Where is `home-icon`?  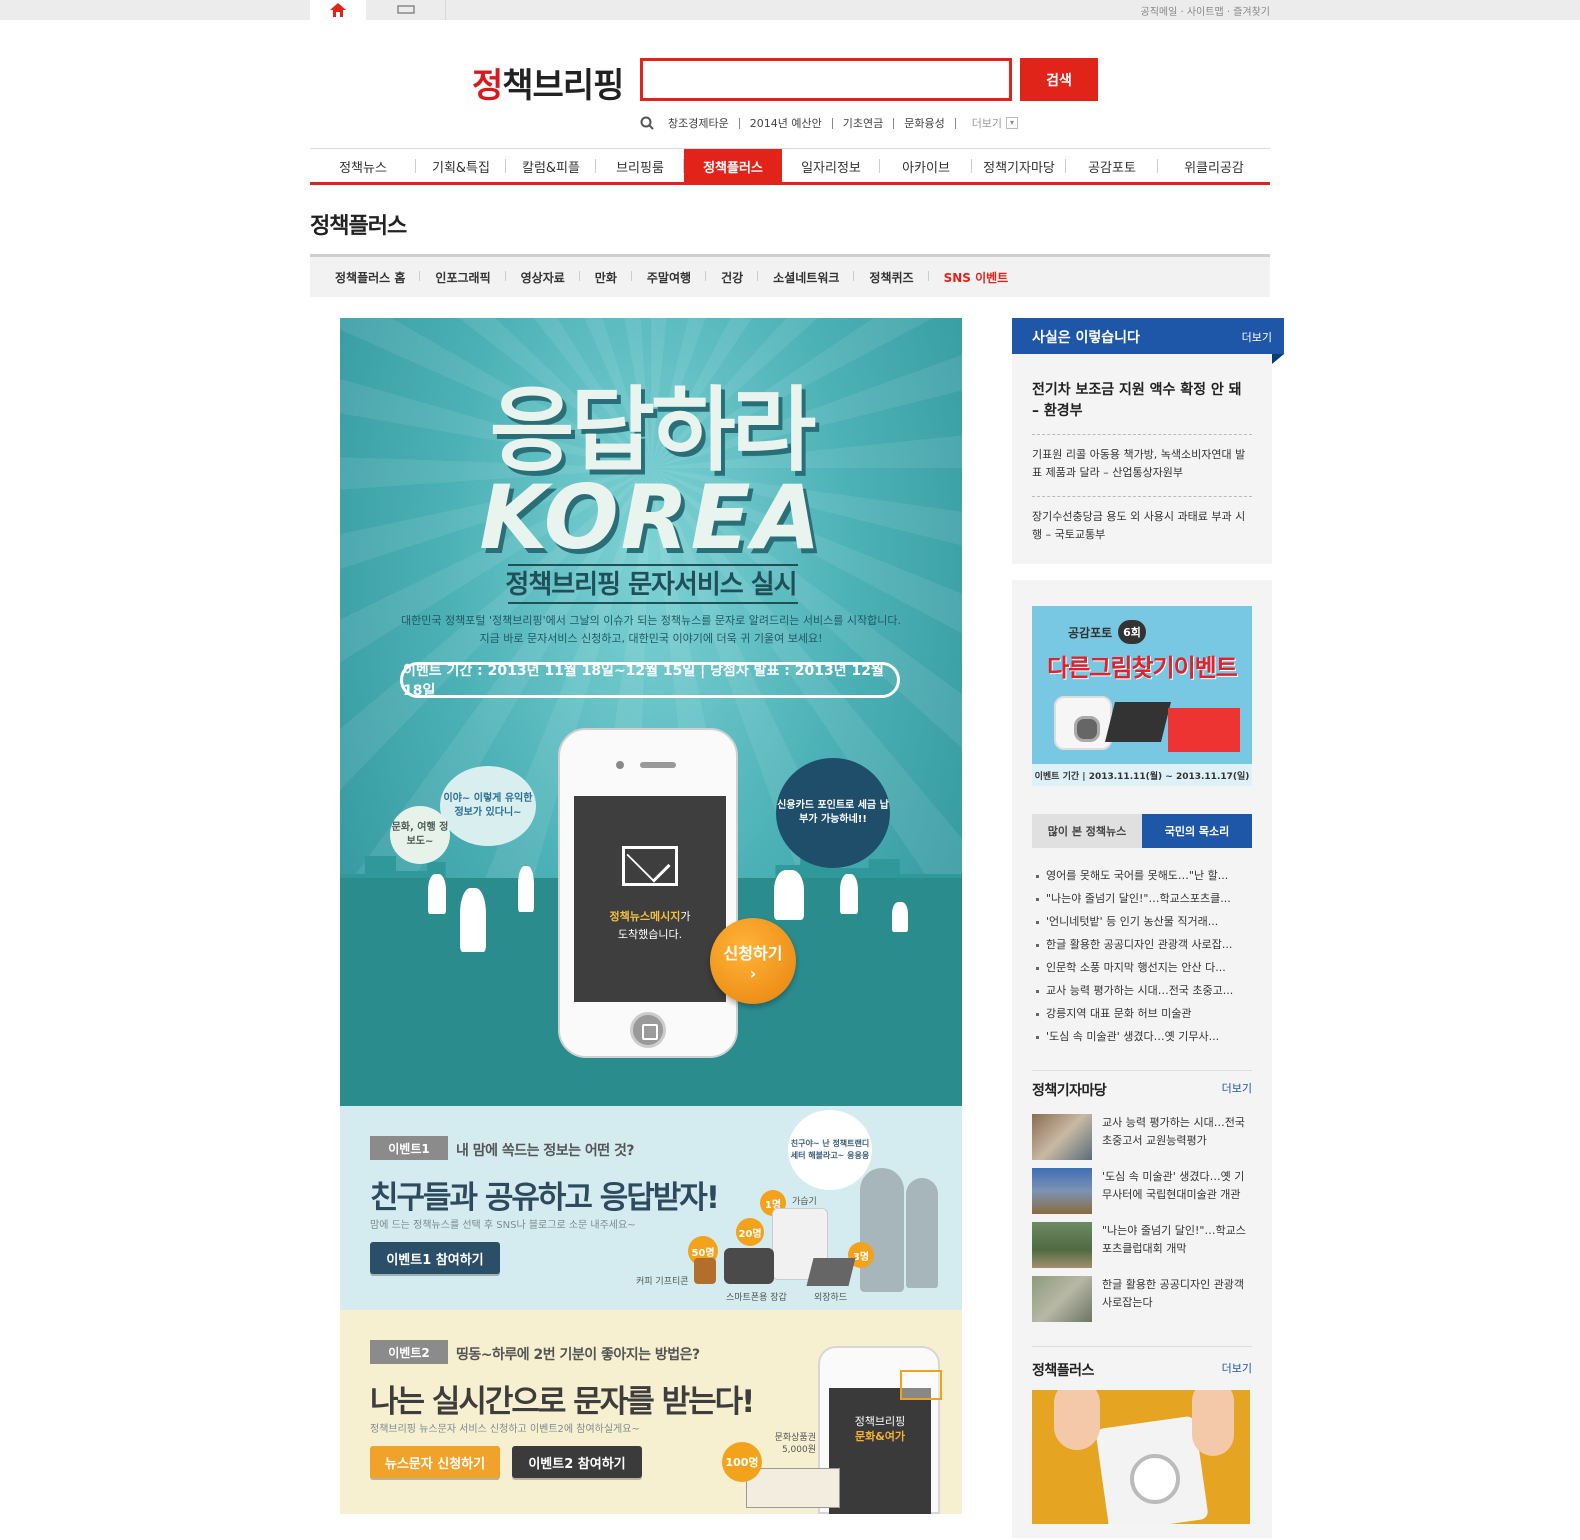
home-icon is located at coordinates (338, 10).